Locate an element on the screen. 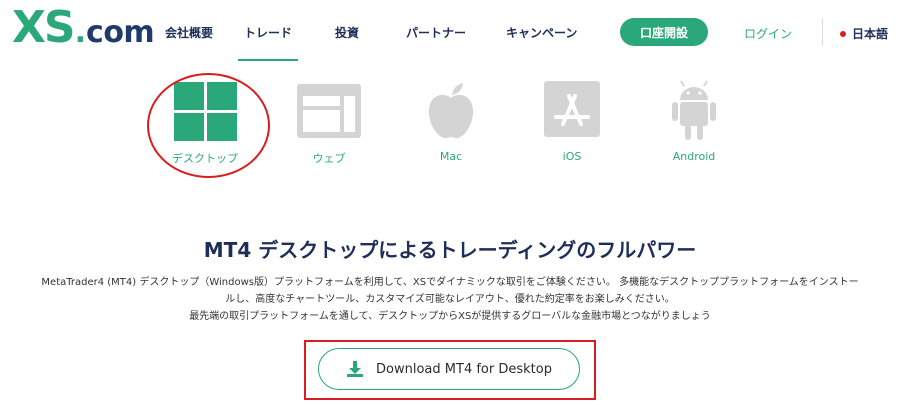  platform-tab-web: ウェブ is located at coordinates (329, 123).